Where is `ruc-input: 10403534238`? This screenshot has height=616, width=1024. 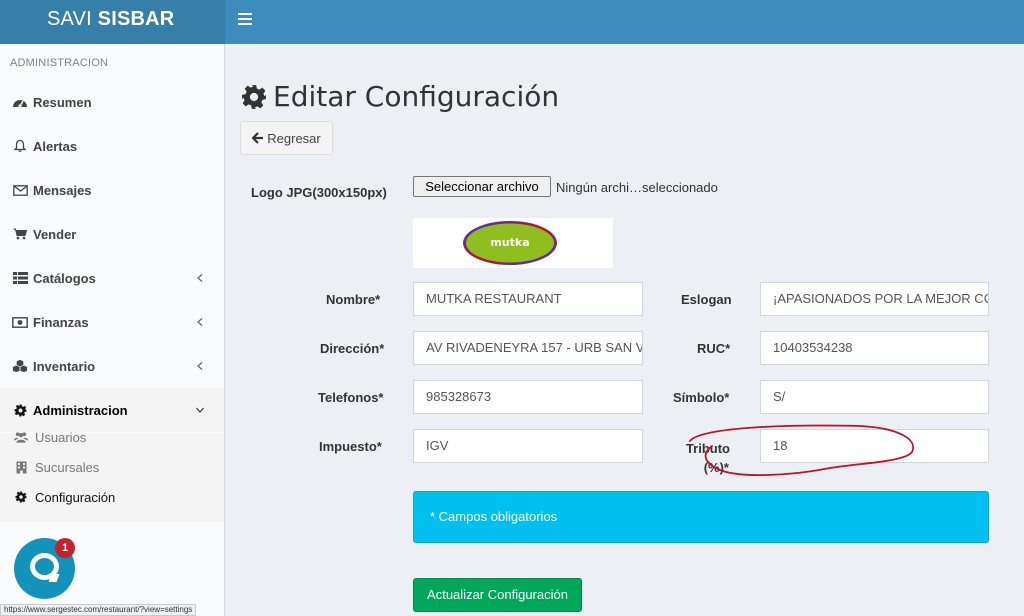
ruc-input: 10403534238 is located at coordinates (874, 348).